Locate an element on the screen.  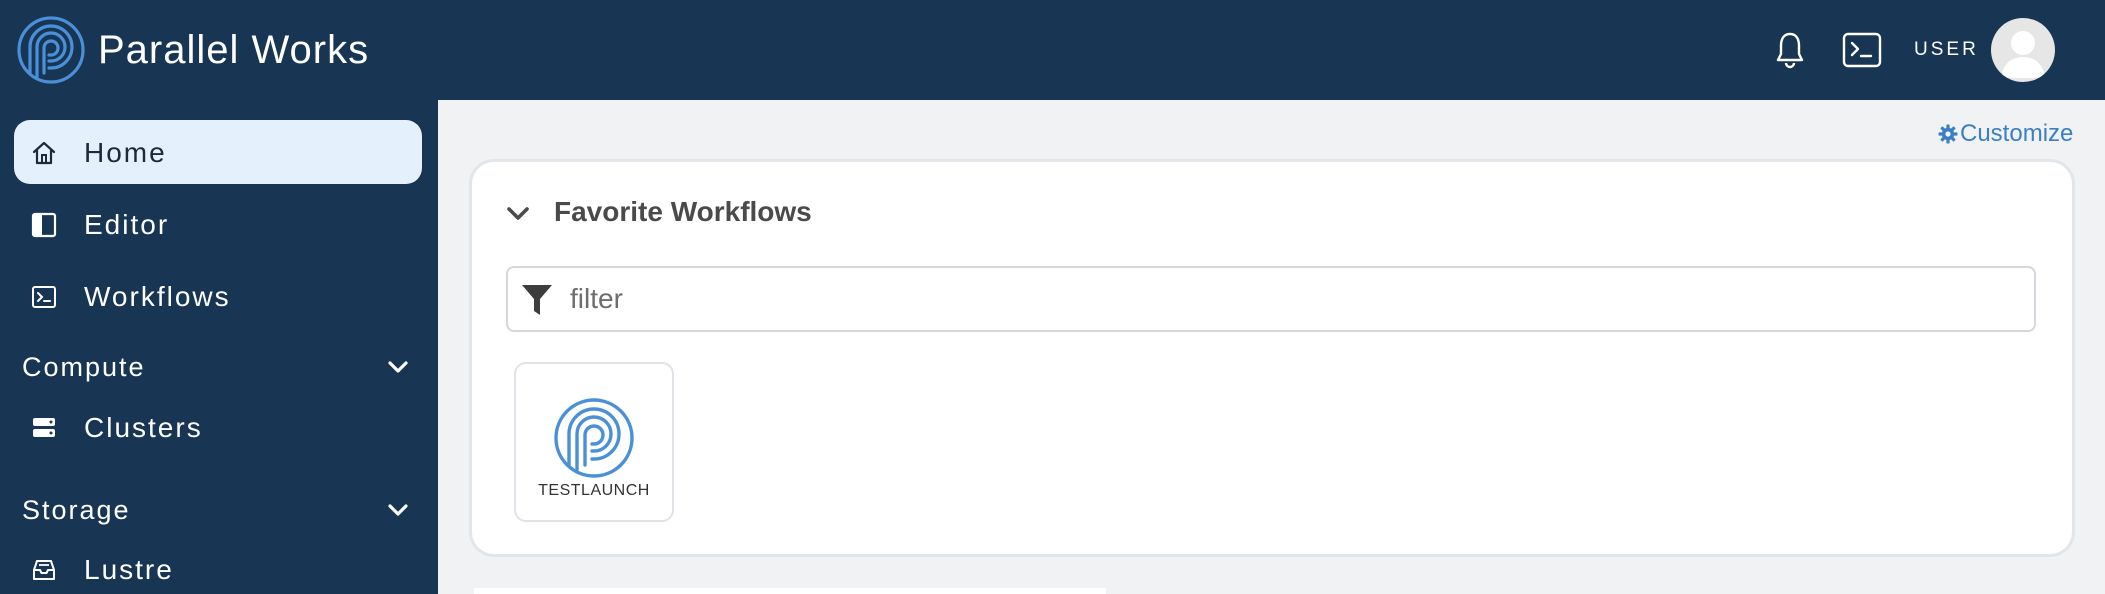
sidebar-item-label: Workflows is located at coordinates (157, 296).